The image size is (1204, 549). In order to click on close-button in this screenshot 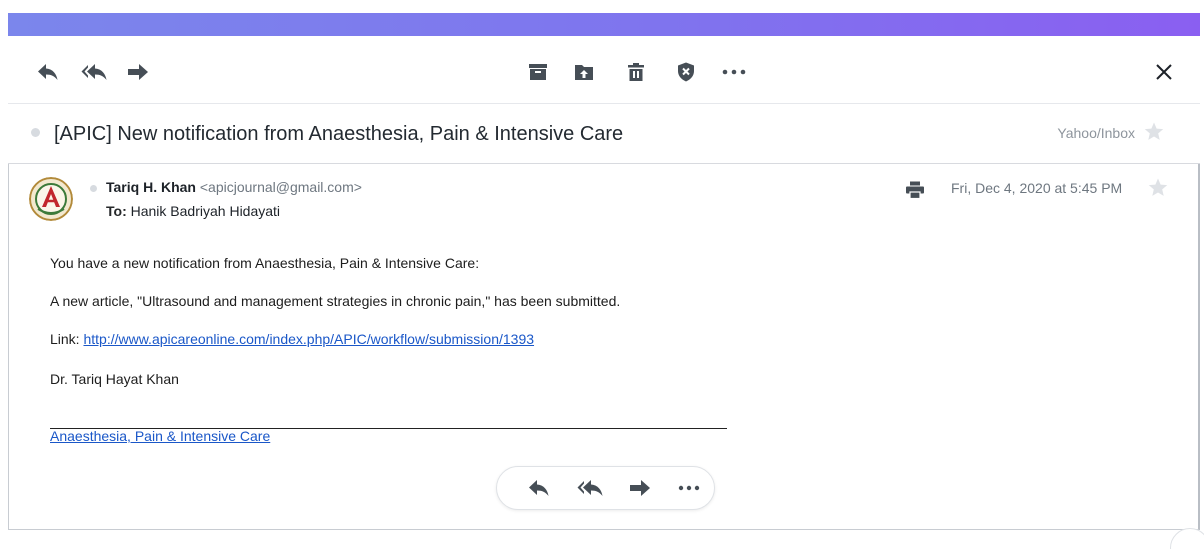, I will do `click(1164, 72)`.